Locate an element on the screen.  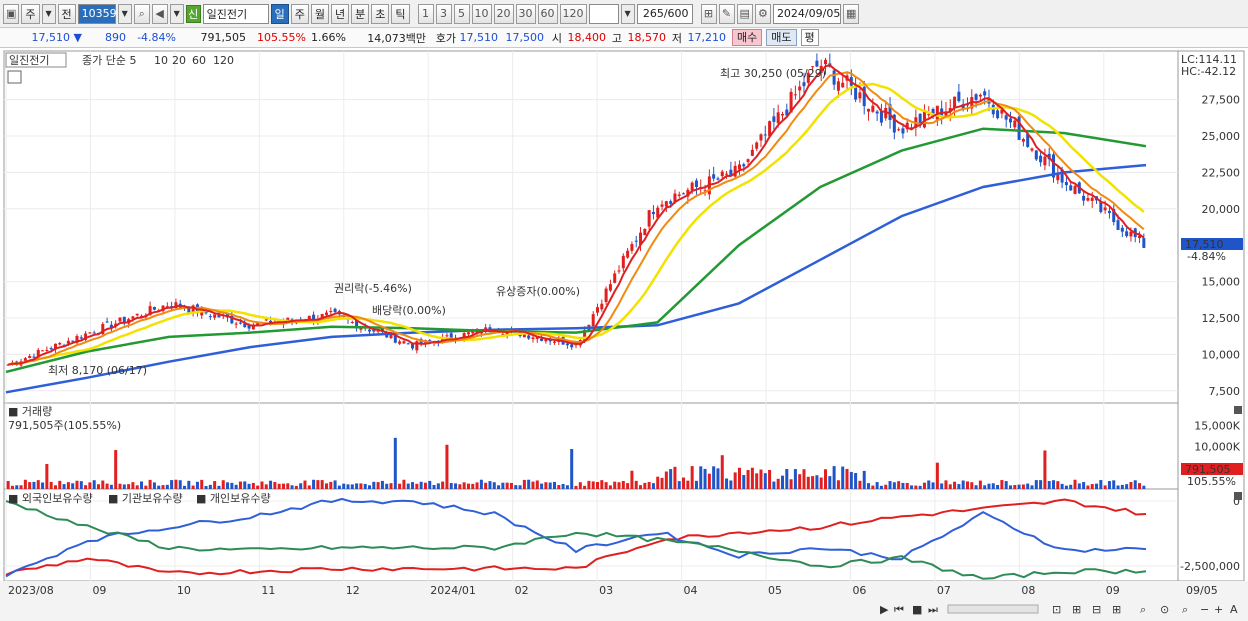
table-icon is located at coordinates (14, 77).